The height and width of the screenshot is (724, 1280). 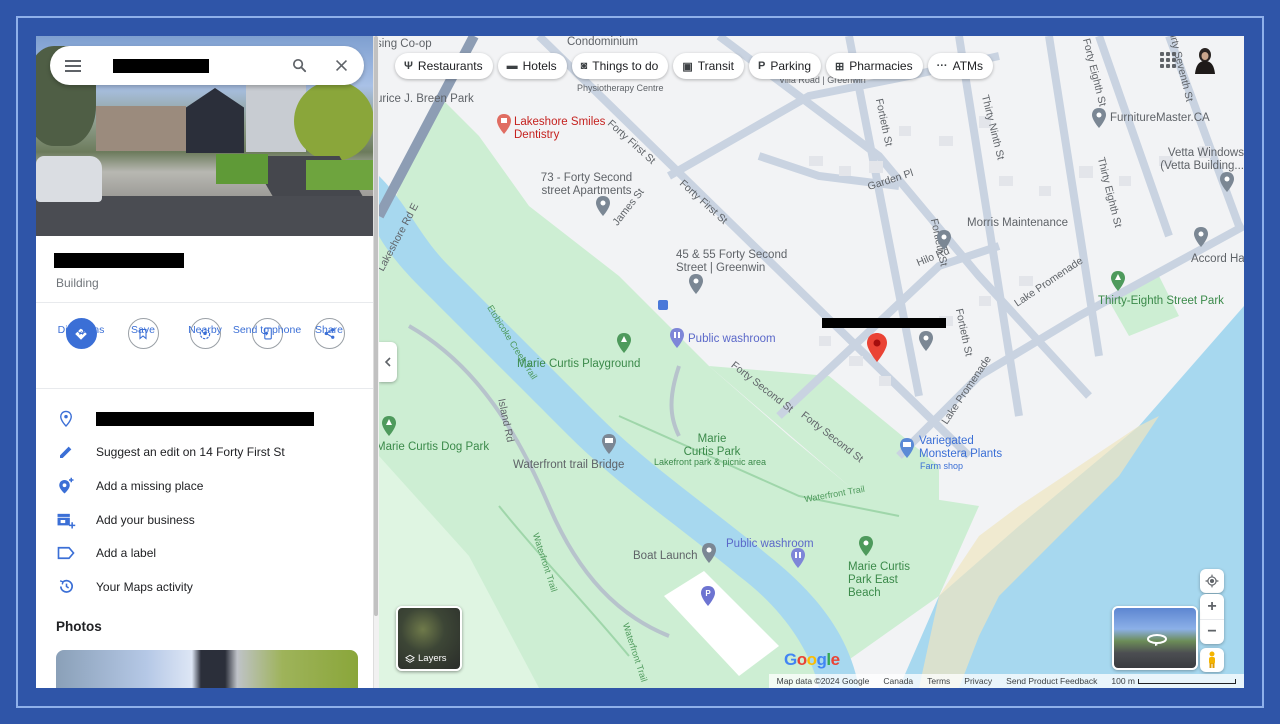 What do you see at coordinates (73, 65) in the screenshot?
I see `menu-icon` at bounding box center [73, 65].